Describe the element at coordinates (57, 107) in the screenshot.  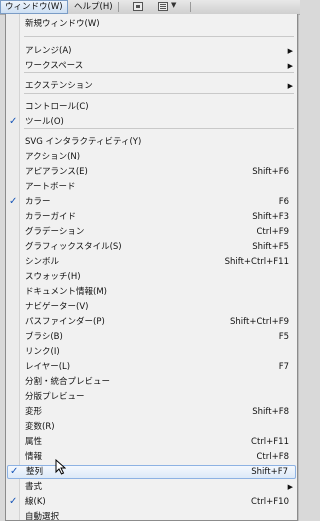
I see `menu-item-label: コントロール(C)` at that location.